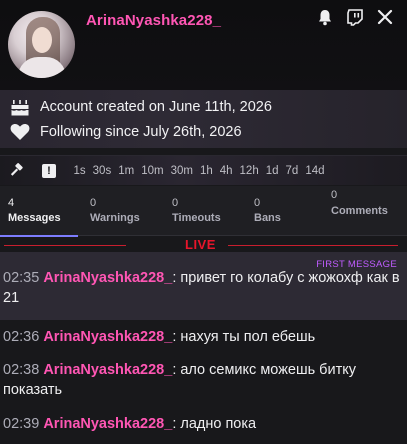  I want to click on message-timestamp: 02:36, so click(21, 337).